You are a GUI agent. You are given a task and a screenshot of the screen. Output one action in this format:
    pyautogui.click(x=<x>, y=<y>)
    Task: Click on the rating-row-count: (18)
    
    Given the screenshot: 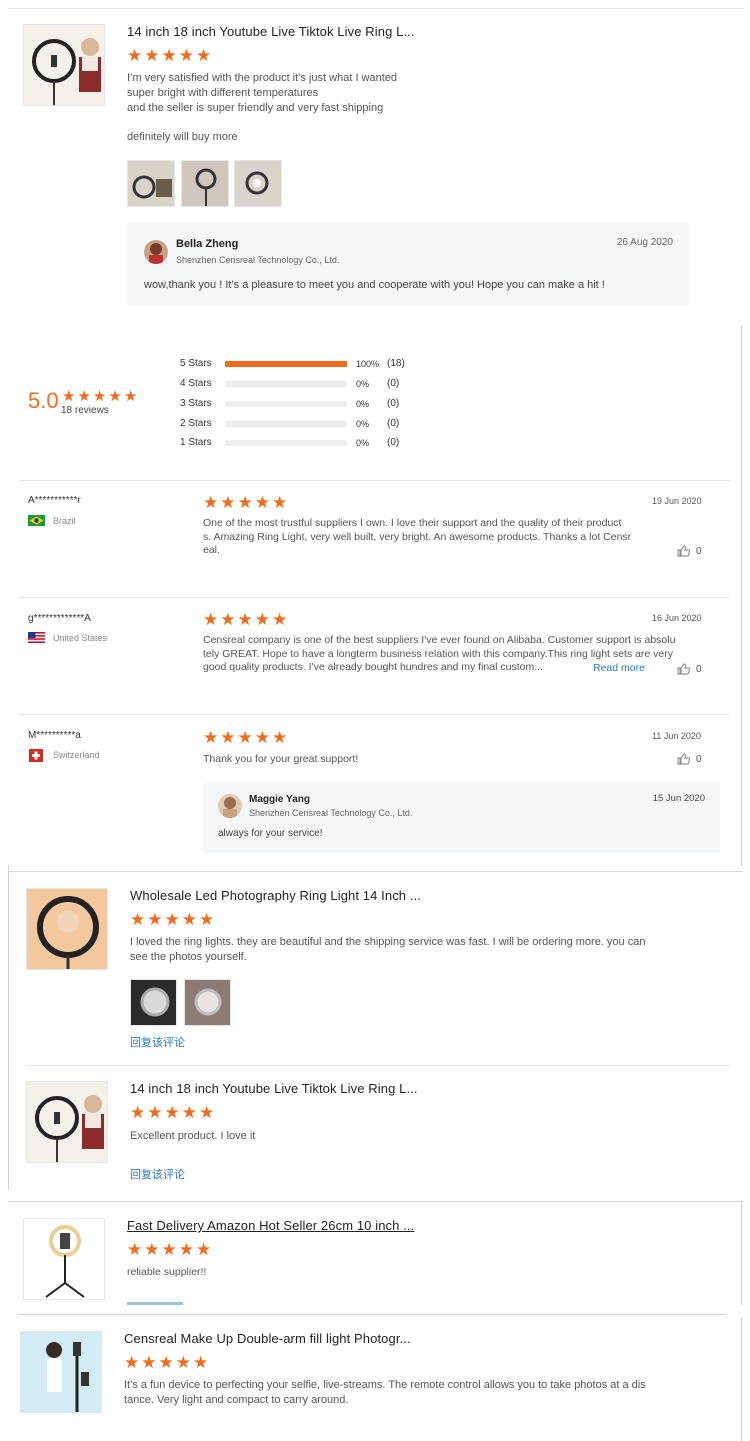 What is the action you would take?
    pyautogui.click(x=396, y=363)
    